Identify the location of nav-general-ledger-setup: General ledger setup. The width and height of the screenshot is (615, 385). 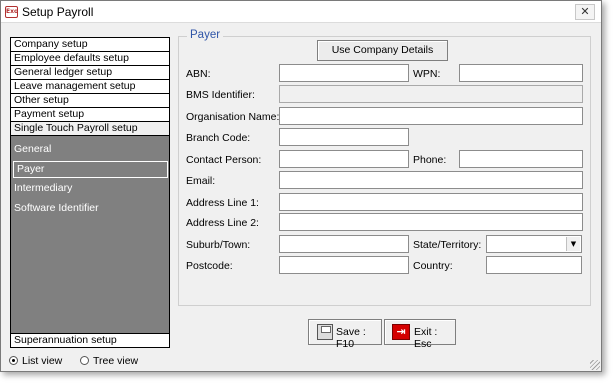
(90, 73).